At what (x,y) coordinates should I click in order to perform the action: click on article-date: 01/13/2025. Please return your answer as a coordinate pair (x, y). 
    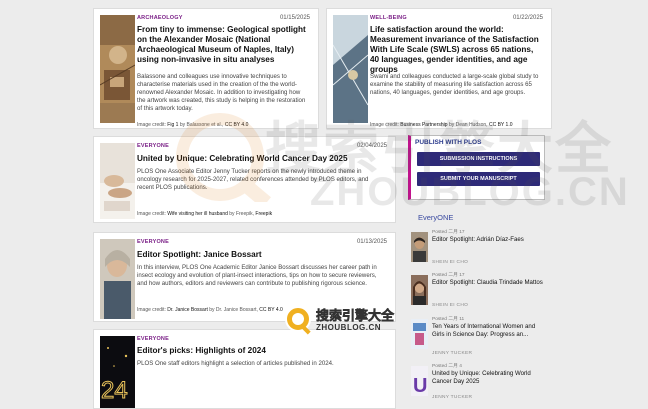
    Looking at the image, I should click on (371, 242).